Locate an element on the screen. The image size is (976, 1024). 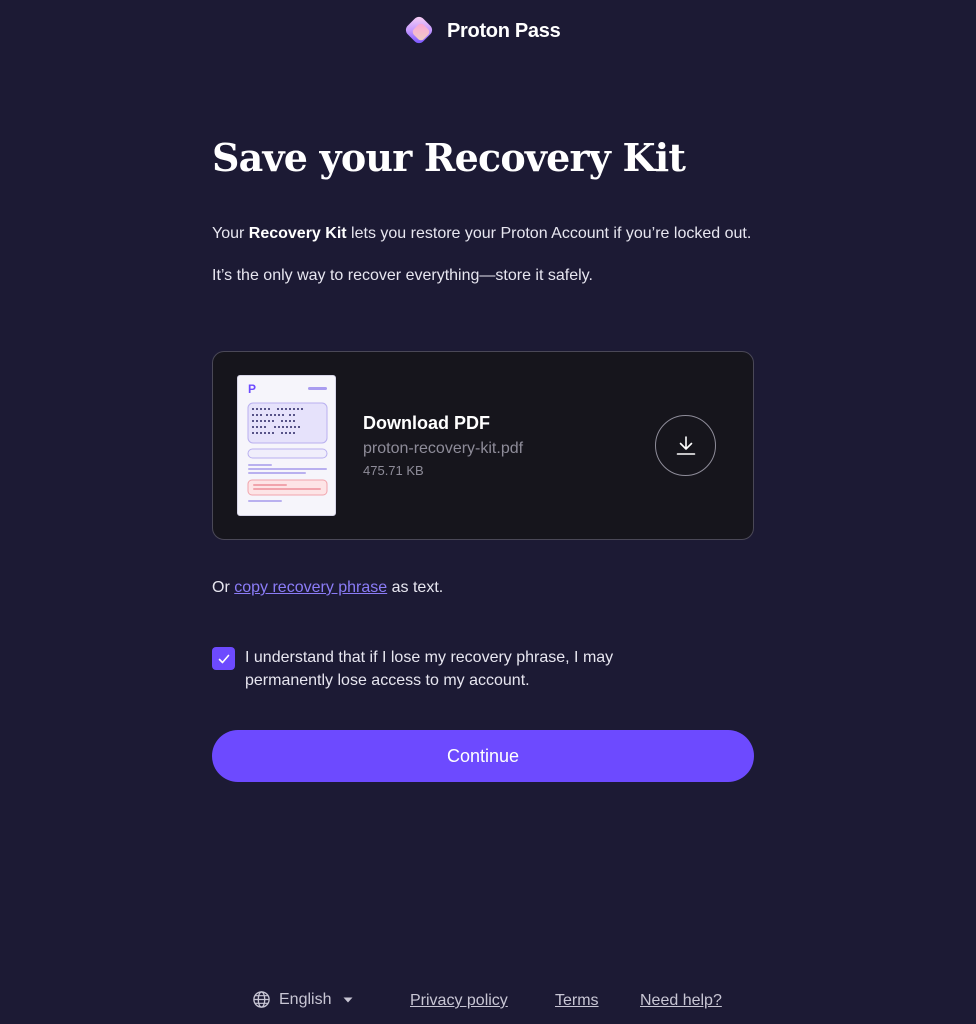
continue-button: Continue is located at coordinates (483, 756).